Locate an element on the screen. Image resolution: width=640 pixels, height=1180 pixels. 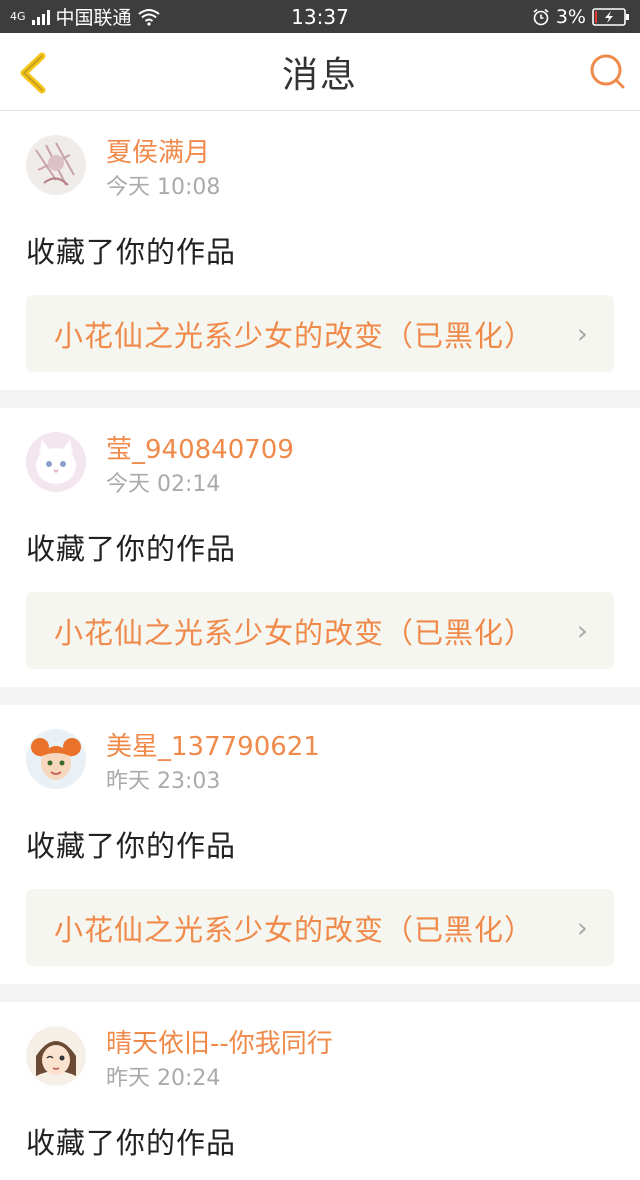
username: 莹_940840709 is located at coordinates (200, 450).